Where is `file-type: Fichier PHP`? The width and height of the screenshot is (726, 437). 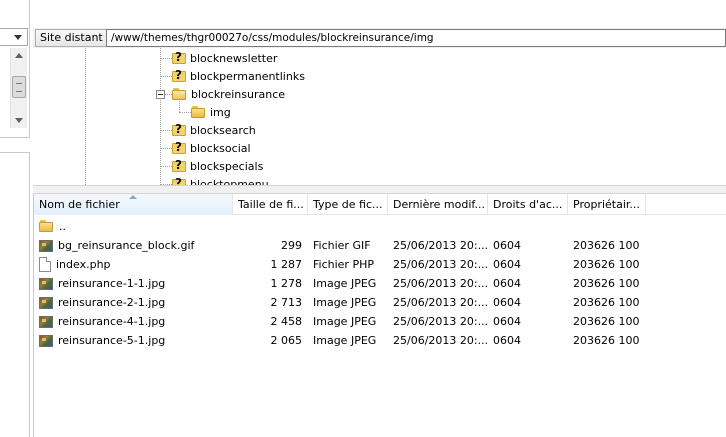
file-type: Fichier PHP is located at coordinates (343, 264).